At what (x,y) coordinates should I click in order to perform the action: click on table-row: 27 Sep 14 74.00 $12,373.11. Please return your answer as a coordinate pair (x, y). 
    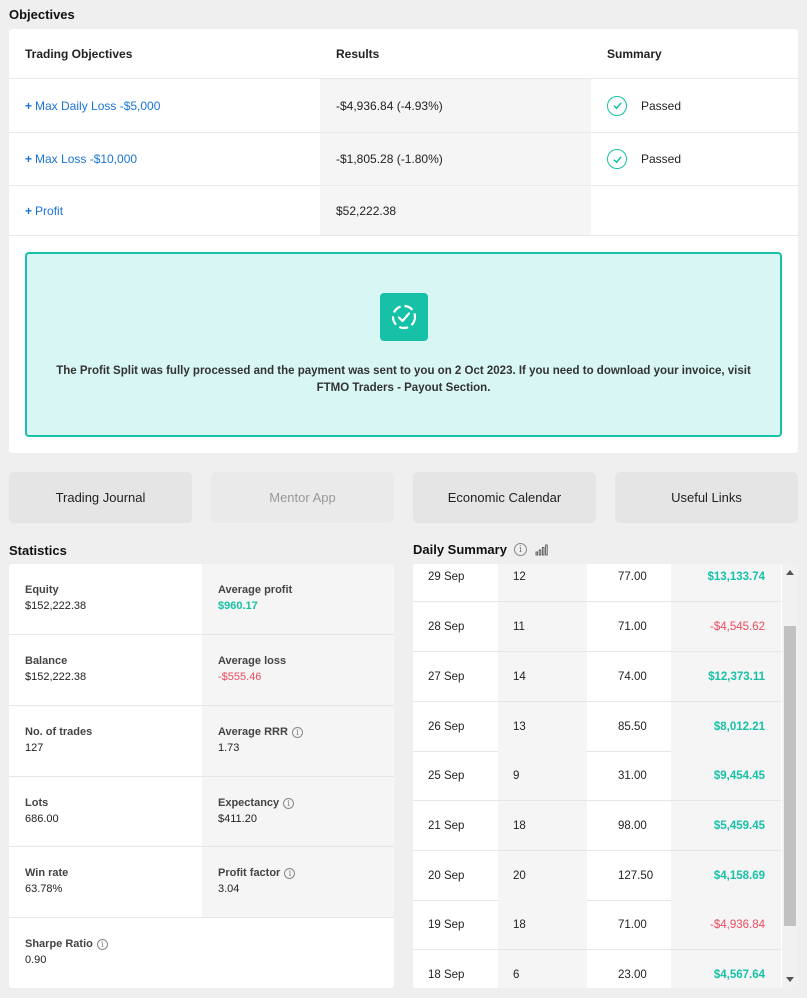
    Looking at the image, I should click on (597, 677).